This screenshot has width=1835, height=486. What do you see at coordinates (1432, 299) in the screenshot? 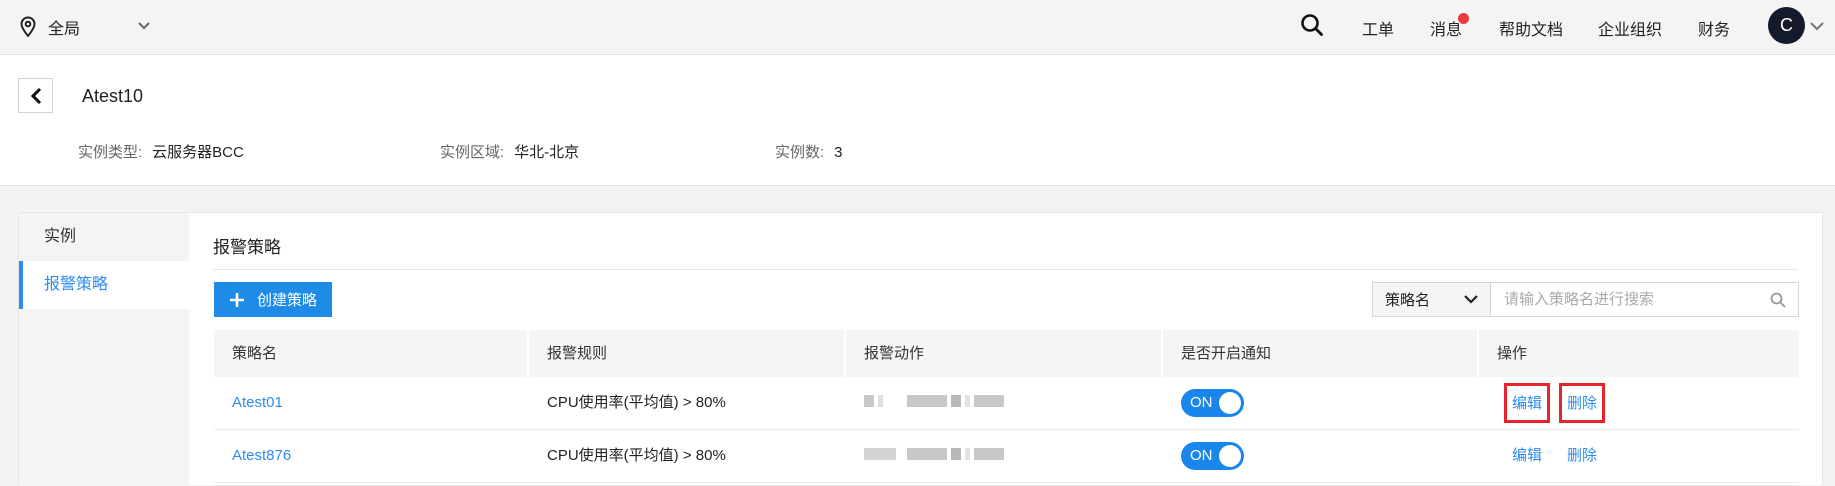
I see `search-field-select: 策略名` at bounding box center [1432, 299].